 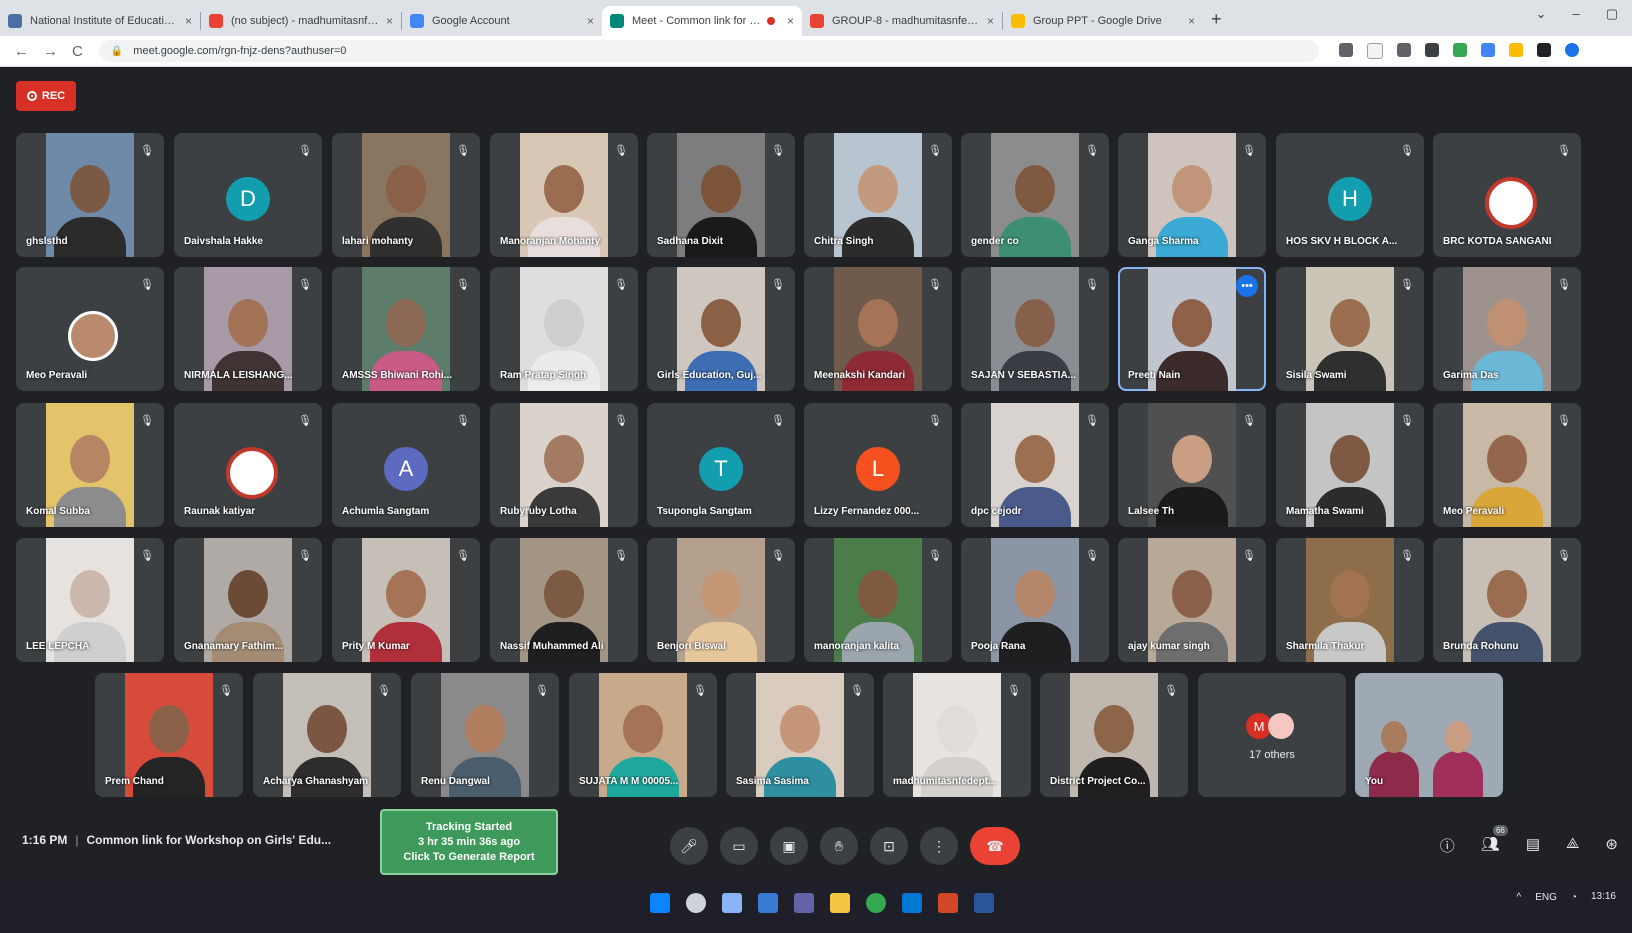 What do you see at coordinates (1447, 845) in the screenshot?
I see `info-icon: ⓘ` at bounding box center [1447, 845].